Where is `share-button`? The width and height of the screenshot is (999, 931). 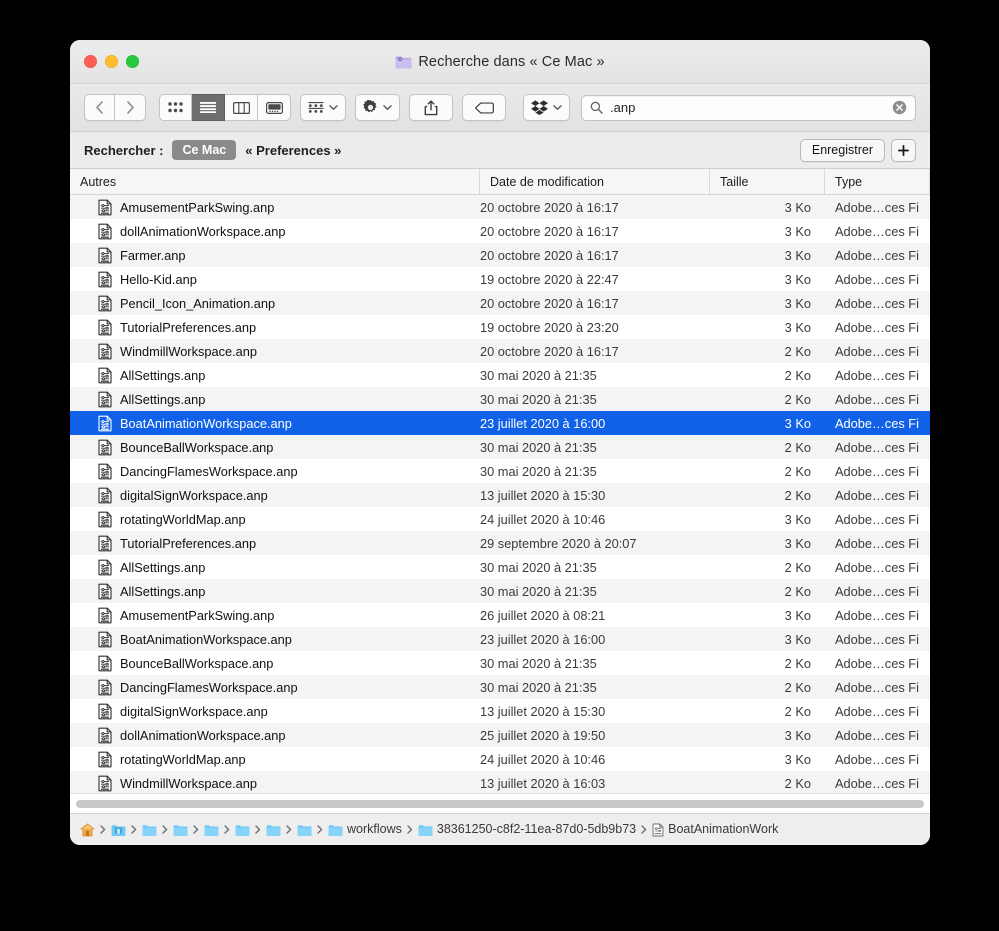
share-button is located at coordinates (431, 107).